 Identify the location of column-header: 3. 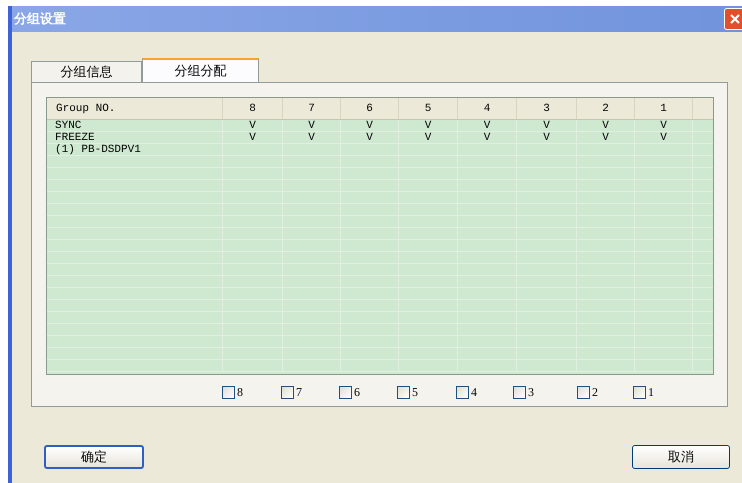
(547, 108).